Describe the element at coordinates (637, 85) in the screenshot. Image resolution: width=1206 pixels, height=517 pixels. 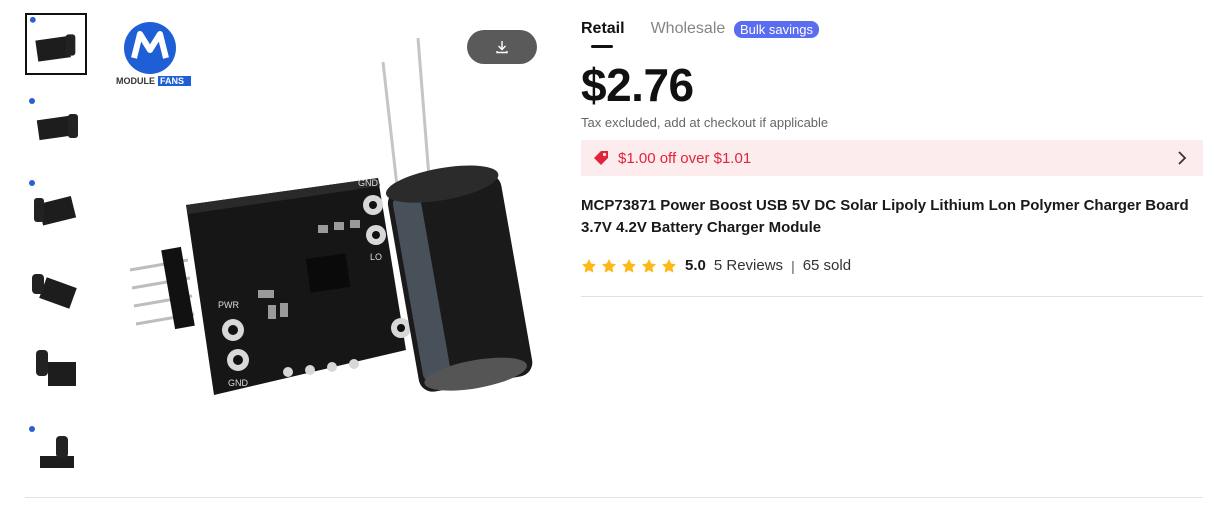
I see `price: $2.76` at that location.